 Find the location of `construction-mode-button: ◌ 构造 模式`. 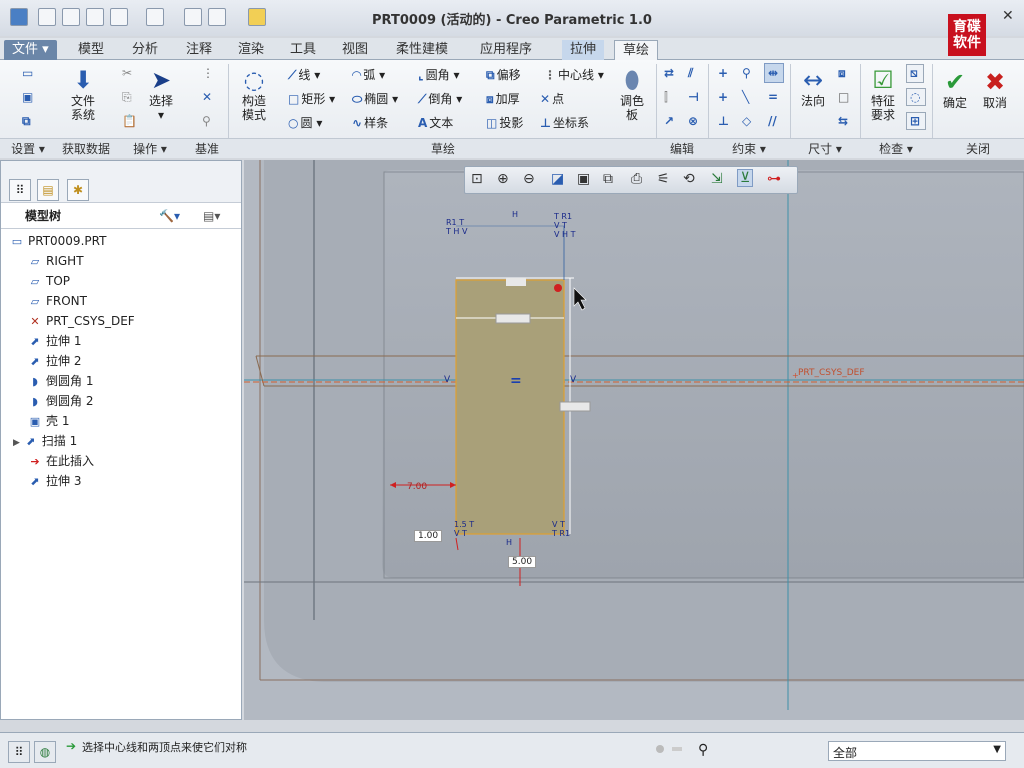

construction-mode-button: ◌ 构造 模式 is located at coordinates (254, 94).